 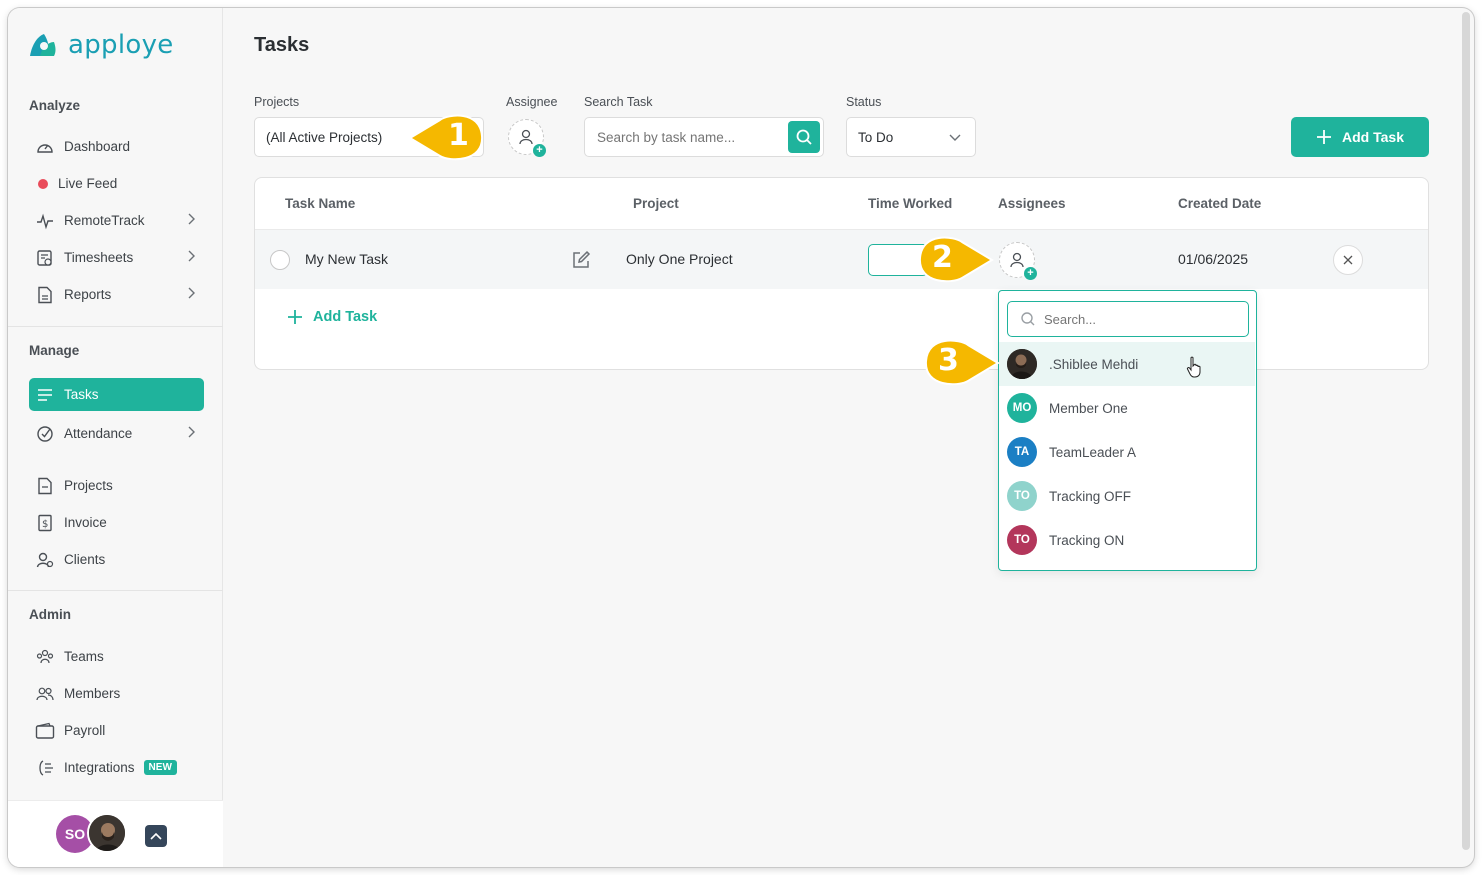 I want to click on assignee-option-member-one: MO Member One, so click(x=1127, y=408).